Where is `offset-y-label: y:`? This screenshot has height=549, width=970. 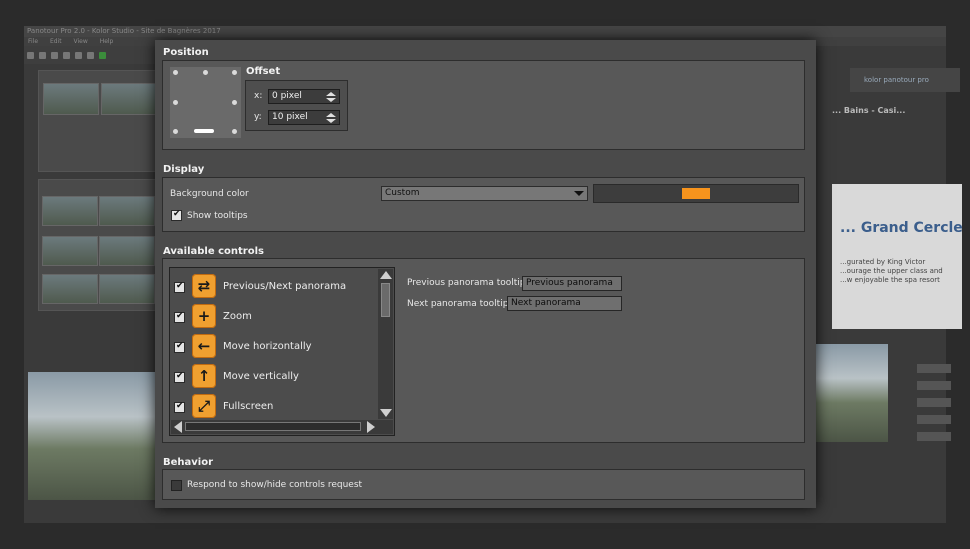
offset-y-label: y: is located at coordinates (258, 117).